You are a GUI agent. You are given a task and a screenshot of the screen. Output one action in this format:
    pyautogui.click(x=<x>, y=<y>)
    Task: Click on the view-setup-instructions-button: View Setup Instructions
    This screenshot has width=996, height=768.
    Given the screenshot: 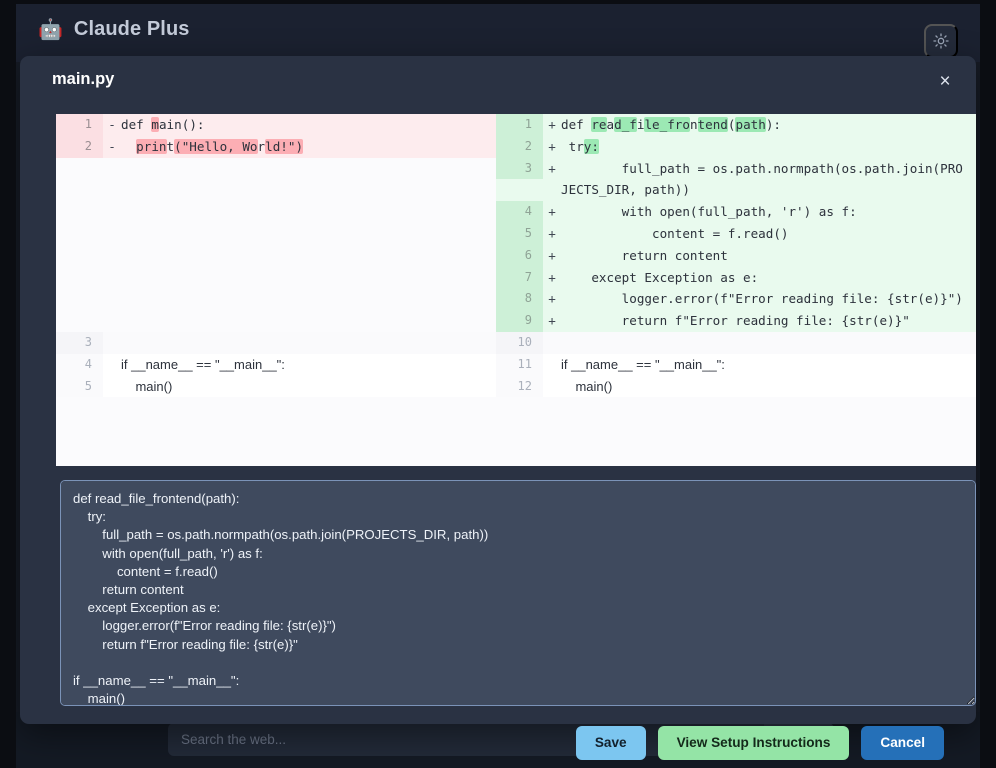 What is the action you would take?
    pyautogui.click(x=753, y=743)
    